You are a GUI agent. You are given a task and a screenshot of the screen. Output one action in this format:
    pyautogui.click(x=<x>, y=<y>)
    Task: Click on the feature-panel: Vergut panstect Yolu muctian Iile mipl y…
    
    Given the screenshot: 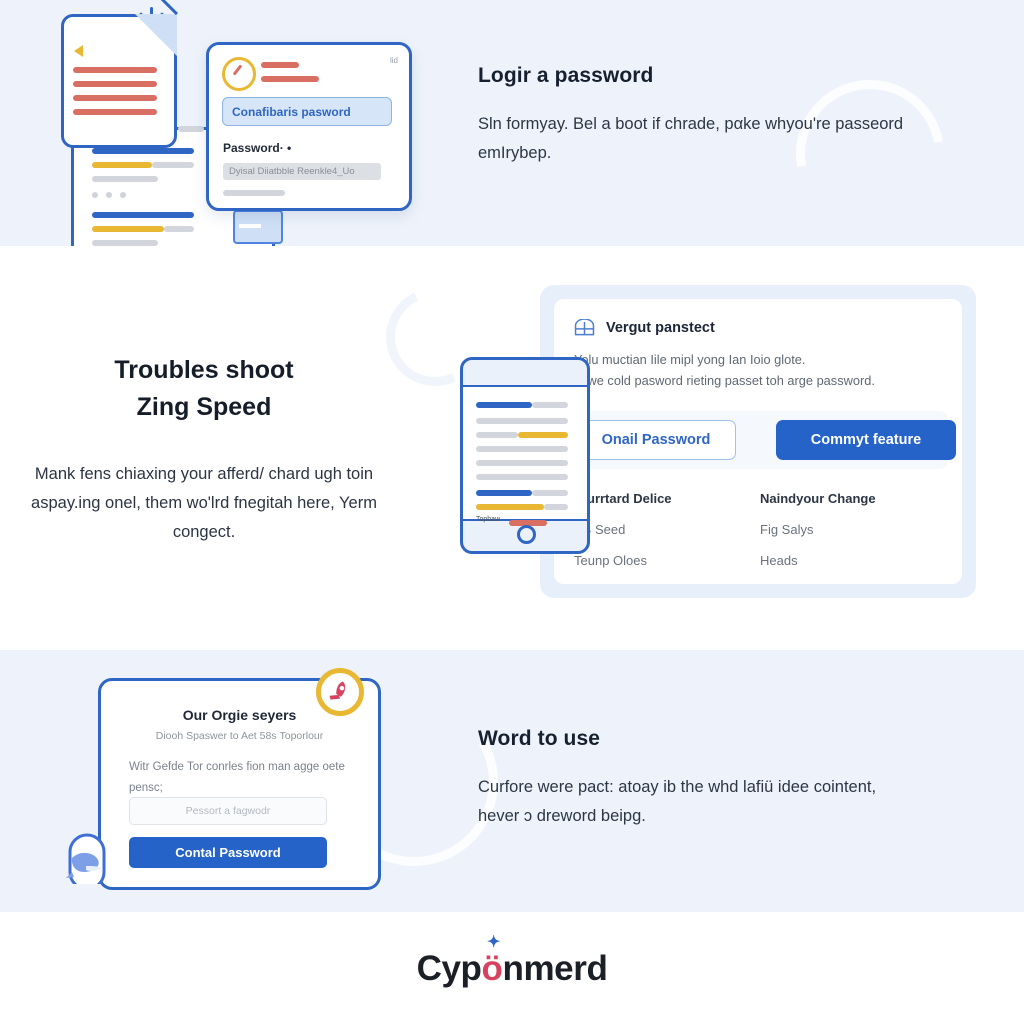 What is the action you would take?
    pyautogui.click(x=758, y=441)
    